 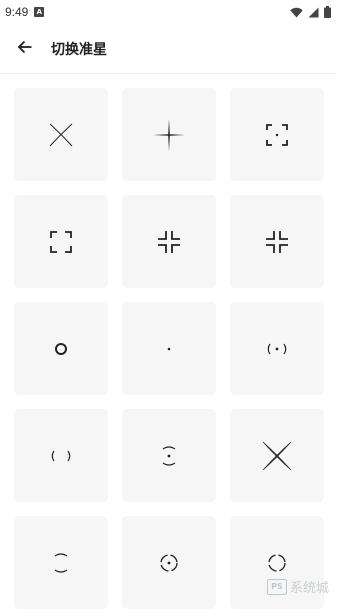 I want to click on crosshair-inward-corners-icon, so click(x=169, y=242).